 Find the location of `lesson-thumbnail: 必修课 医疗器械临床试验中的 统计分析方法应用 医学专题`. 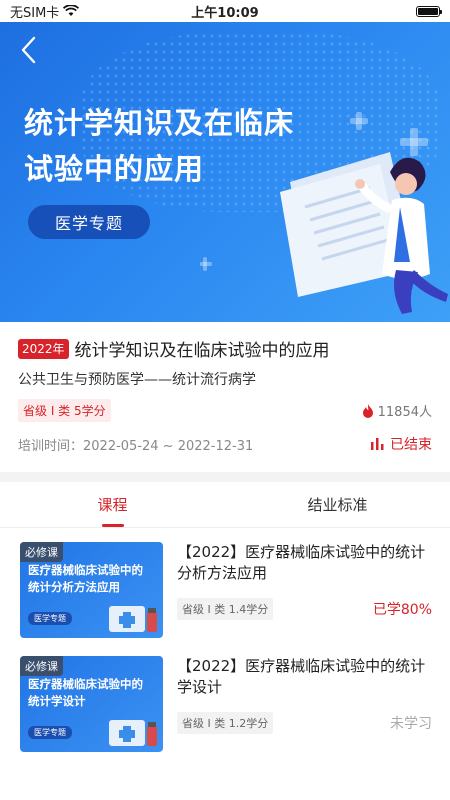

lesson-thumbnail: 必修课 医疗器械临床试验中的 统计分析方法应用 医学专题 is located at coordinates (91, 590).